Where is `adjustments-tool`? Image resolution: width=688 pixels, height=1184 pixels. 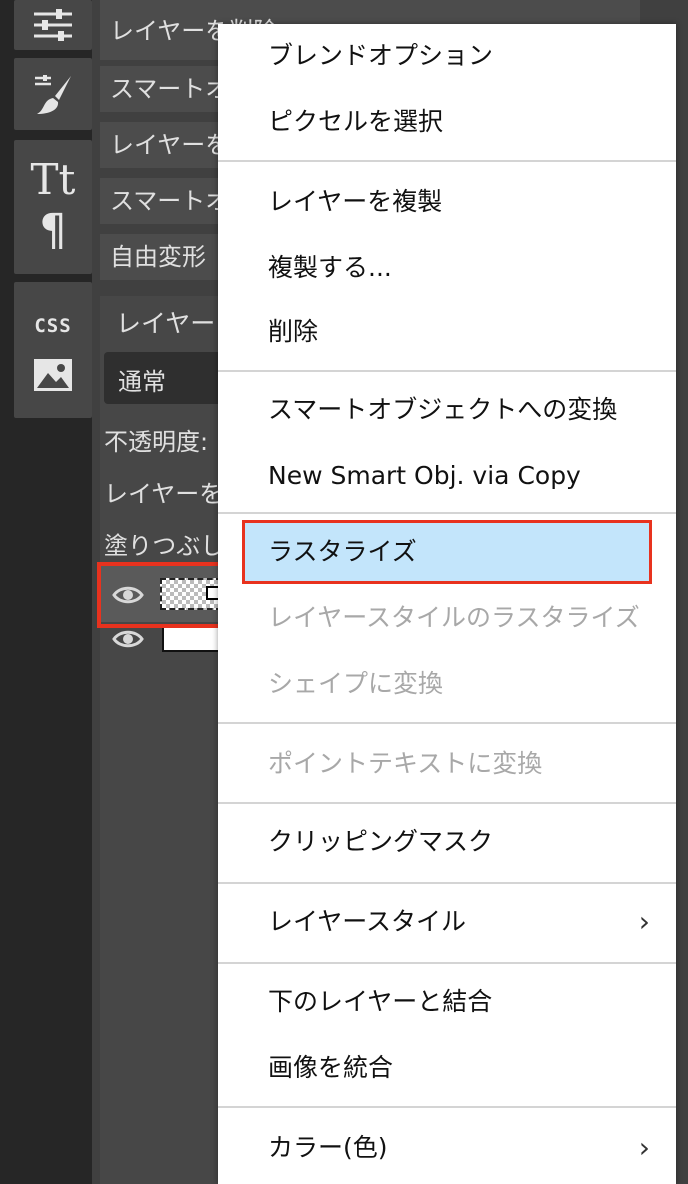
adjustments-tool is located at coordinates (53, 25).